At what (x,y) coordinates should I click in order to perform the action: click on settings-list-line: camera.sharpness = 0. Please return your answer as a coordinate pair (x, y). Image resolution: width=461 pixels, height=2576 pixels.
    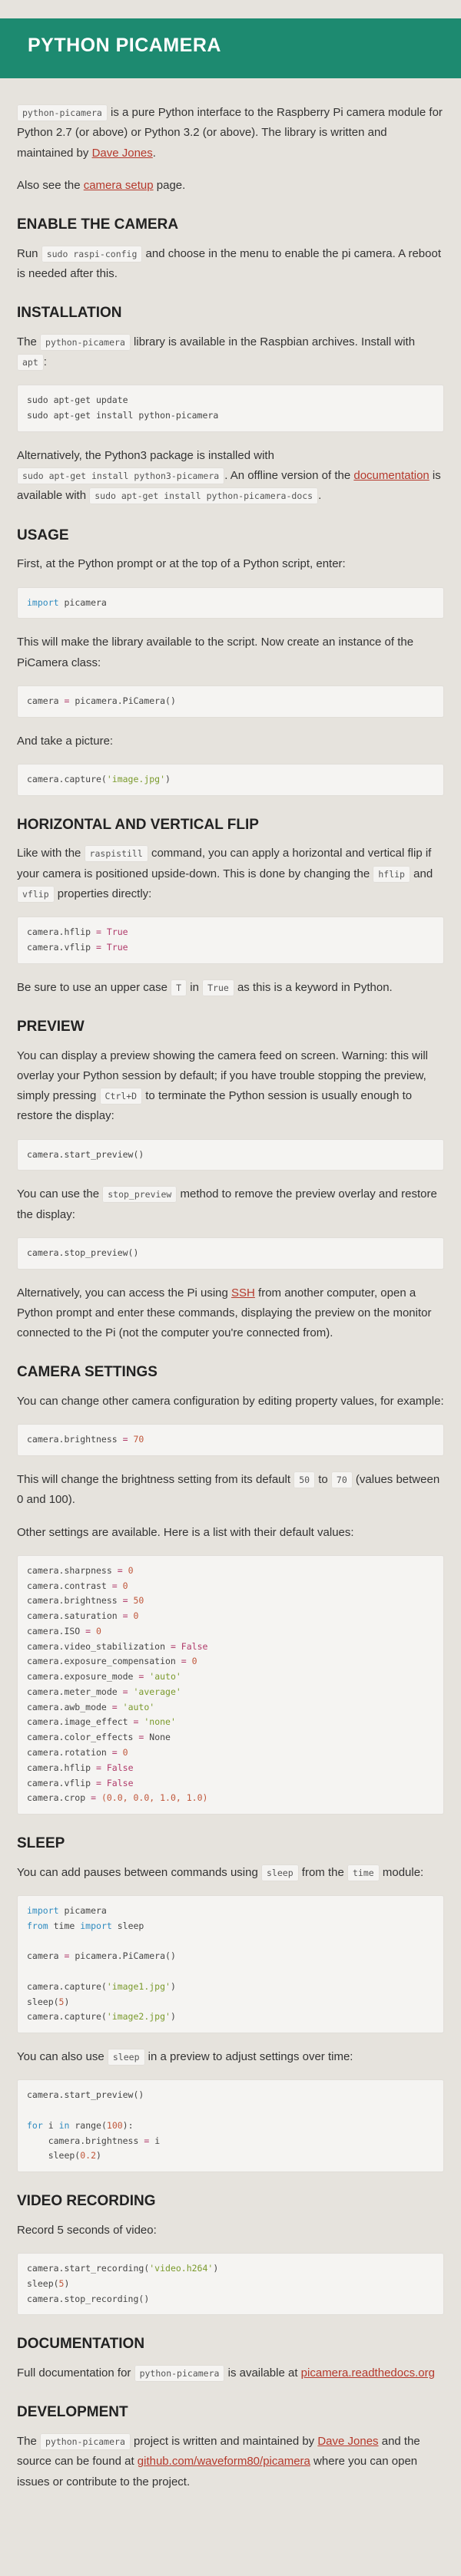
    Looking at the image, I should click on (80, 1570).